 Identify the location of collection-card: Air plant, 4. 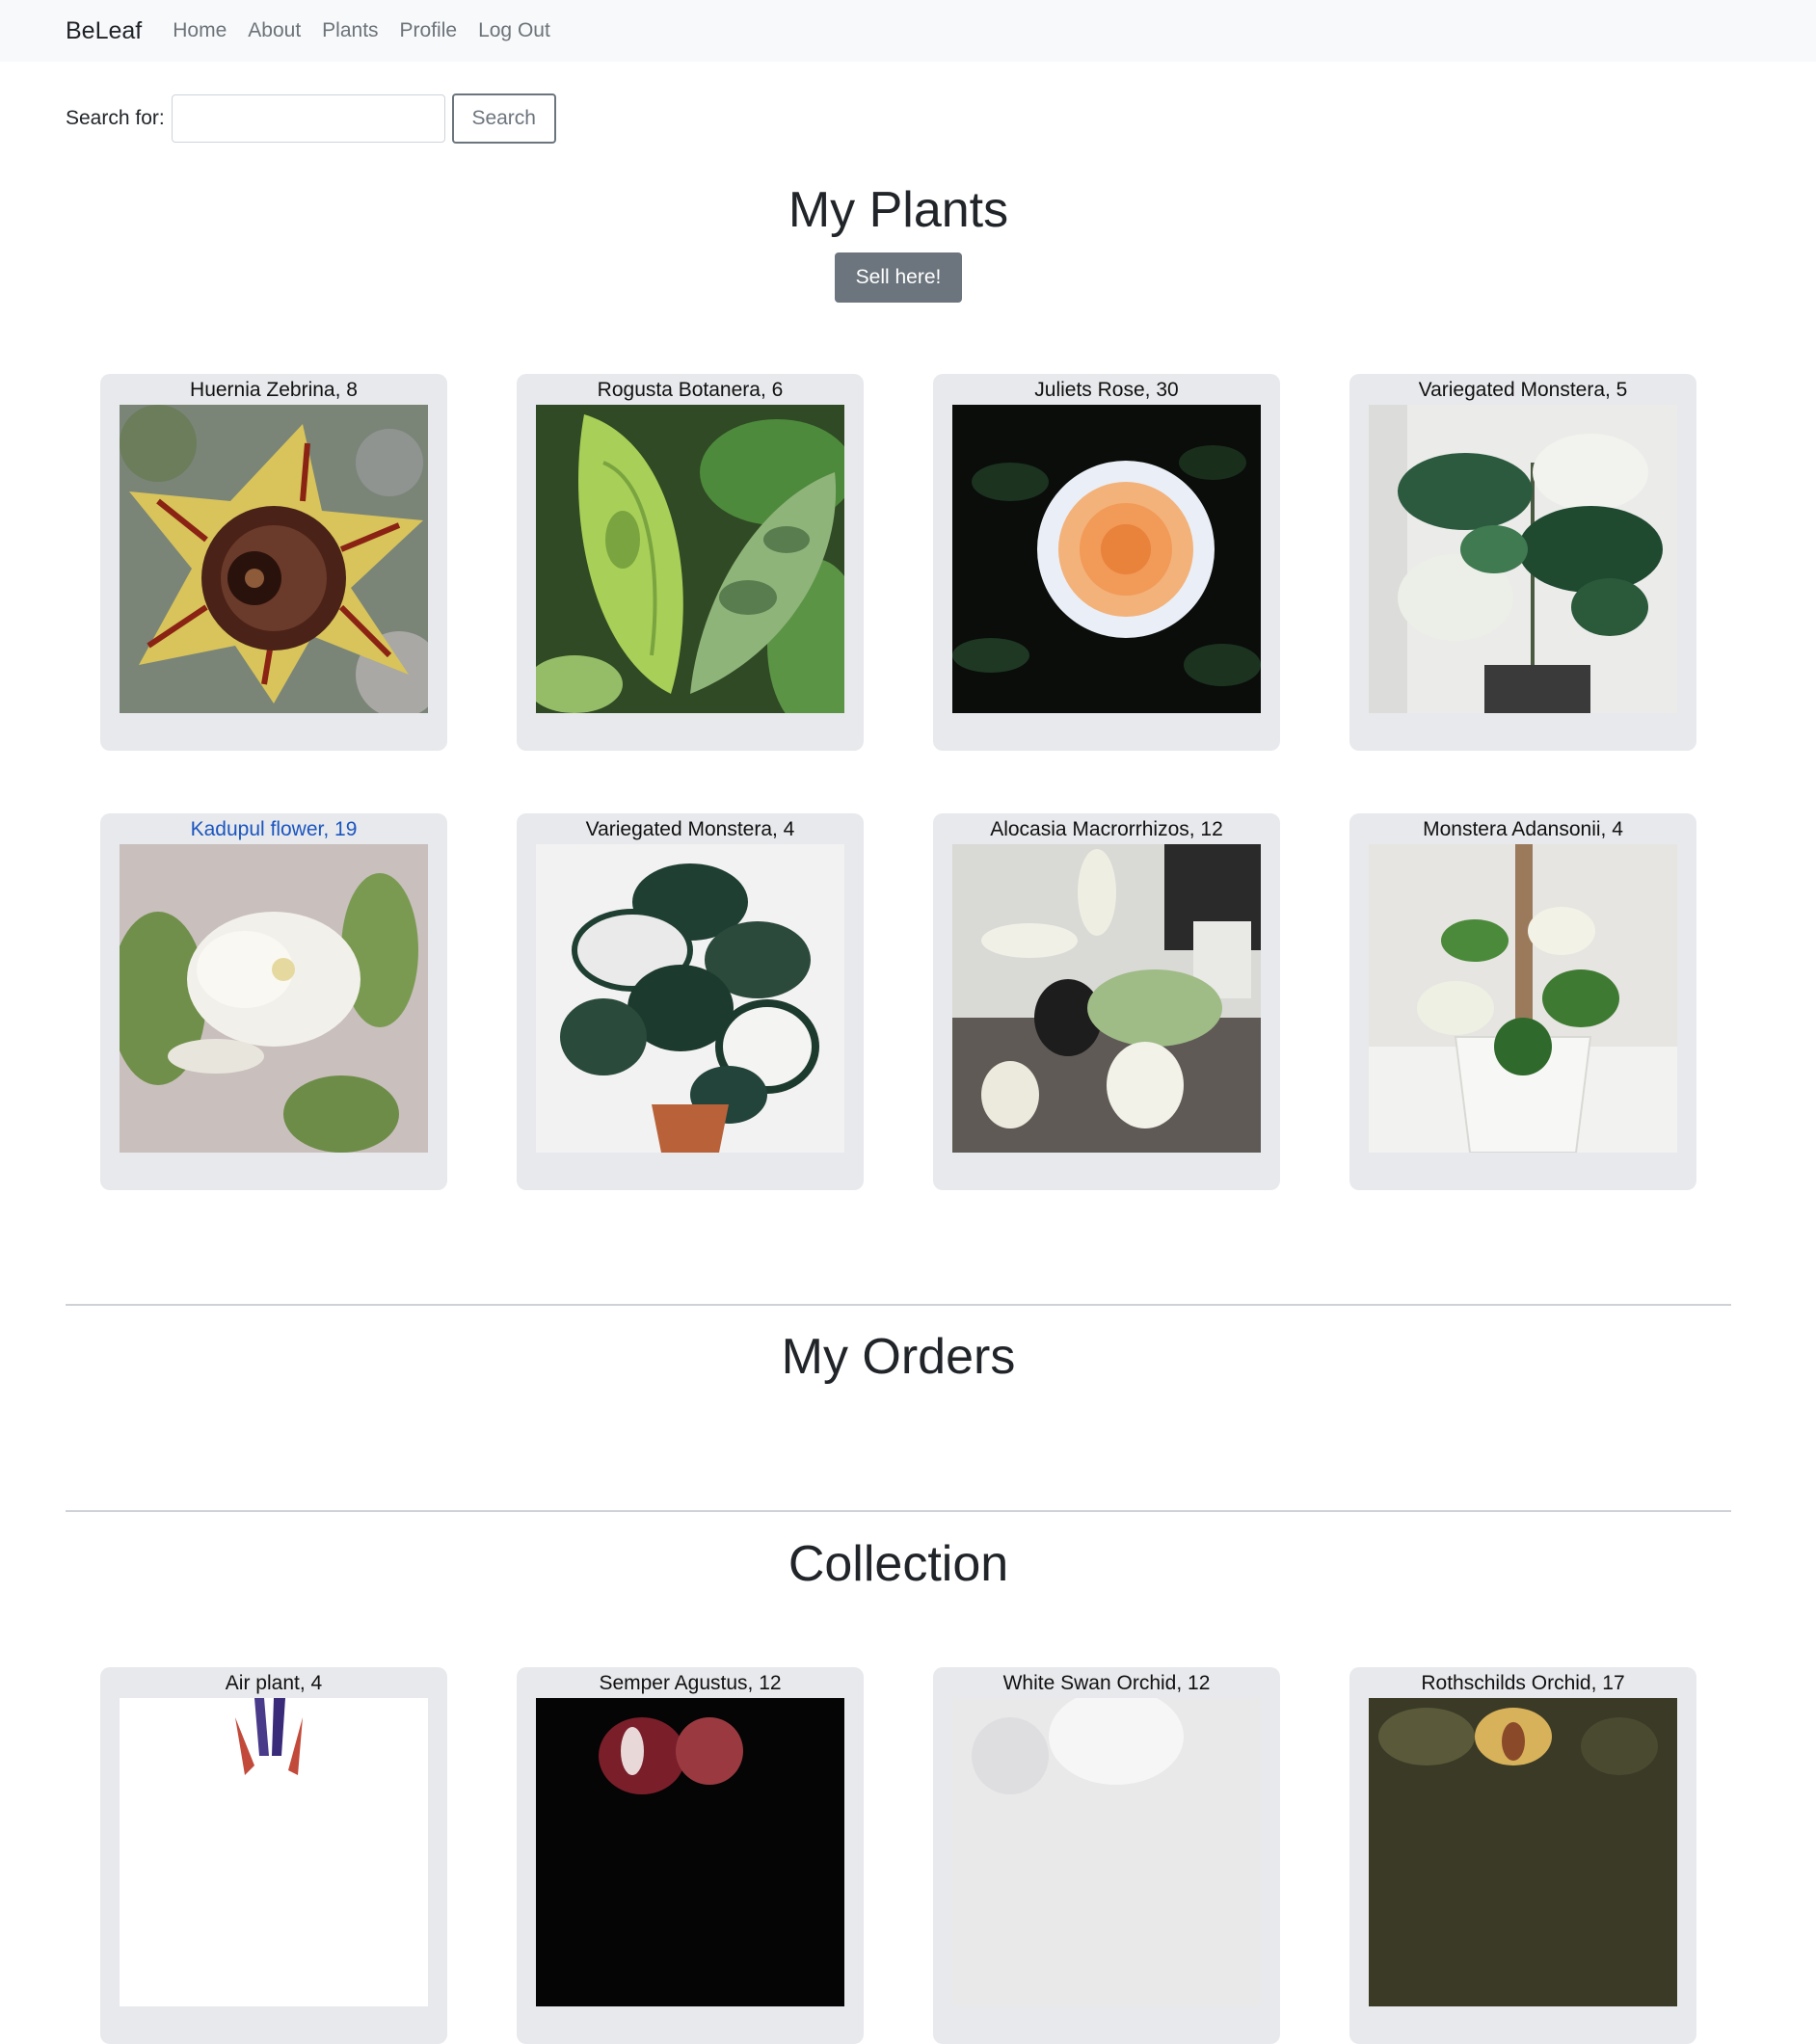
(273, 1855).